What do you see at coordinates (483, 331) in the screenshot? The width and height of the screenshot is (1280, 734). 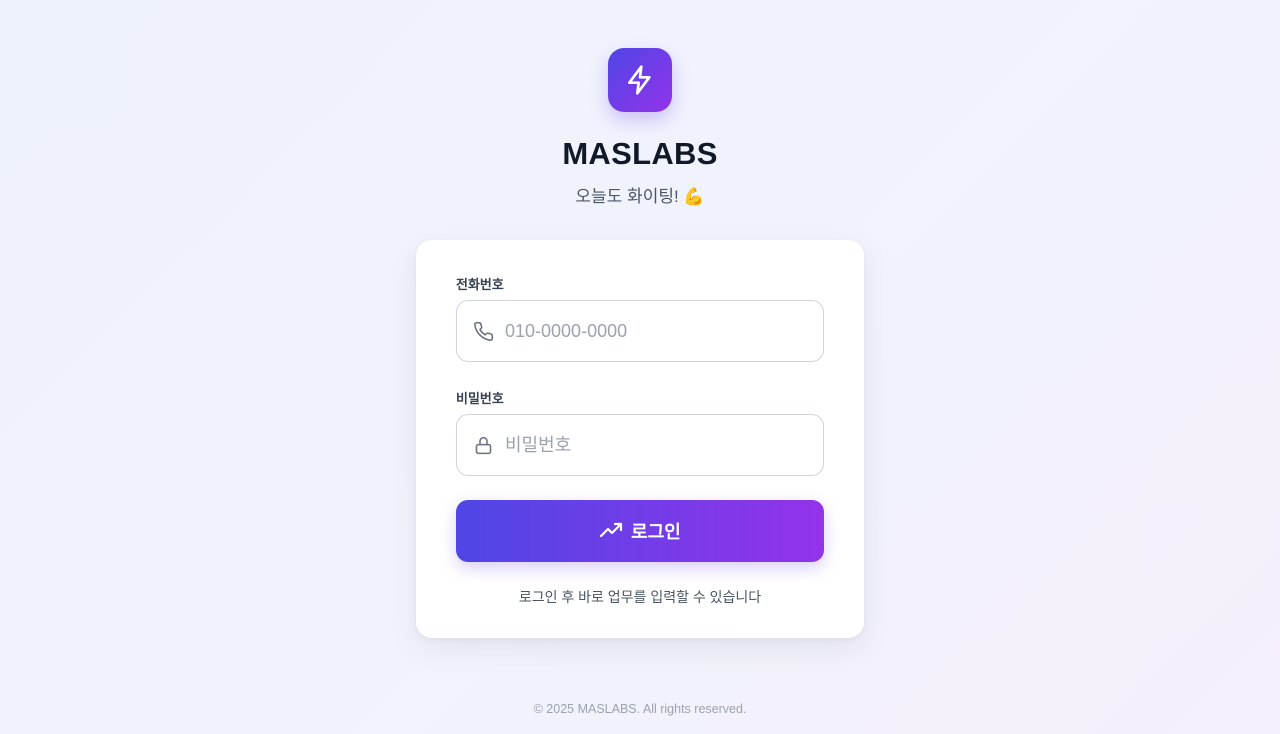 I see `phone-icon` at bounding box center [483, 331].